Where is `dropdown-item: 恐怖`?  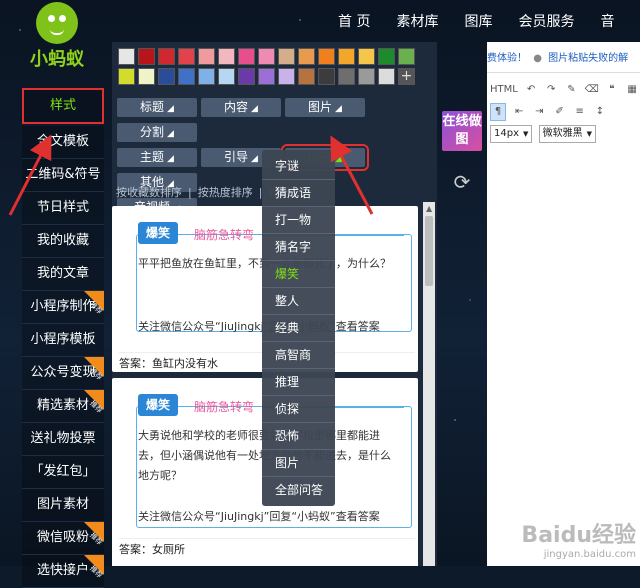
dropdown-item: 恐怖 is located at coordinates (298, 436).